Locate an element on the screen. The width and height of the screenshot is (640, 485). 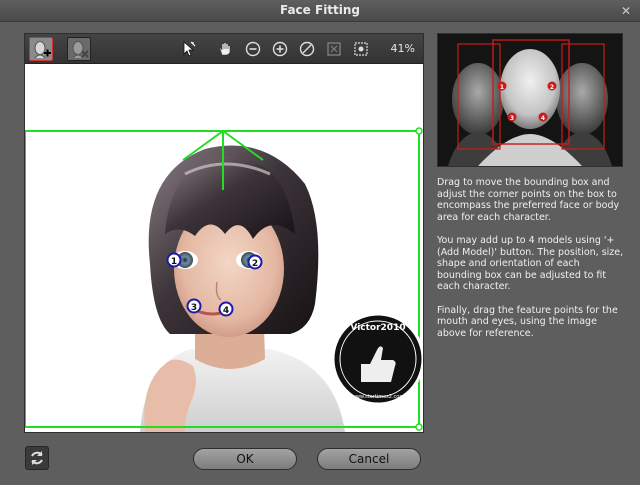
fit-icon is located at coordinates (334, 49).